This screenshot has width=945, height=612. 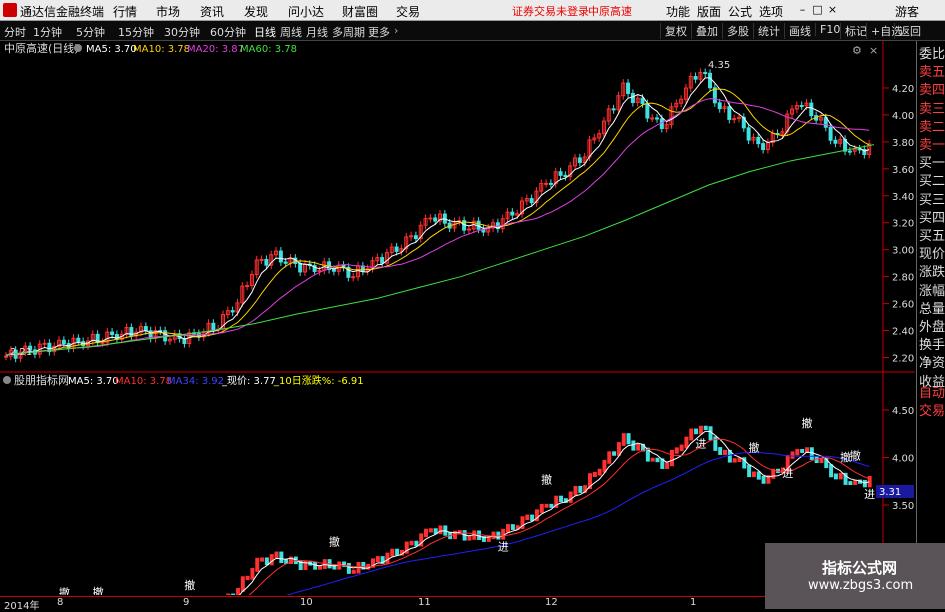 What do you see at coordinates (550, 11) in the screenshot?
I see `login-notice: 证券交易未登录` at bounding box center [550, 11].